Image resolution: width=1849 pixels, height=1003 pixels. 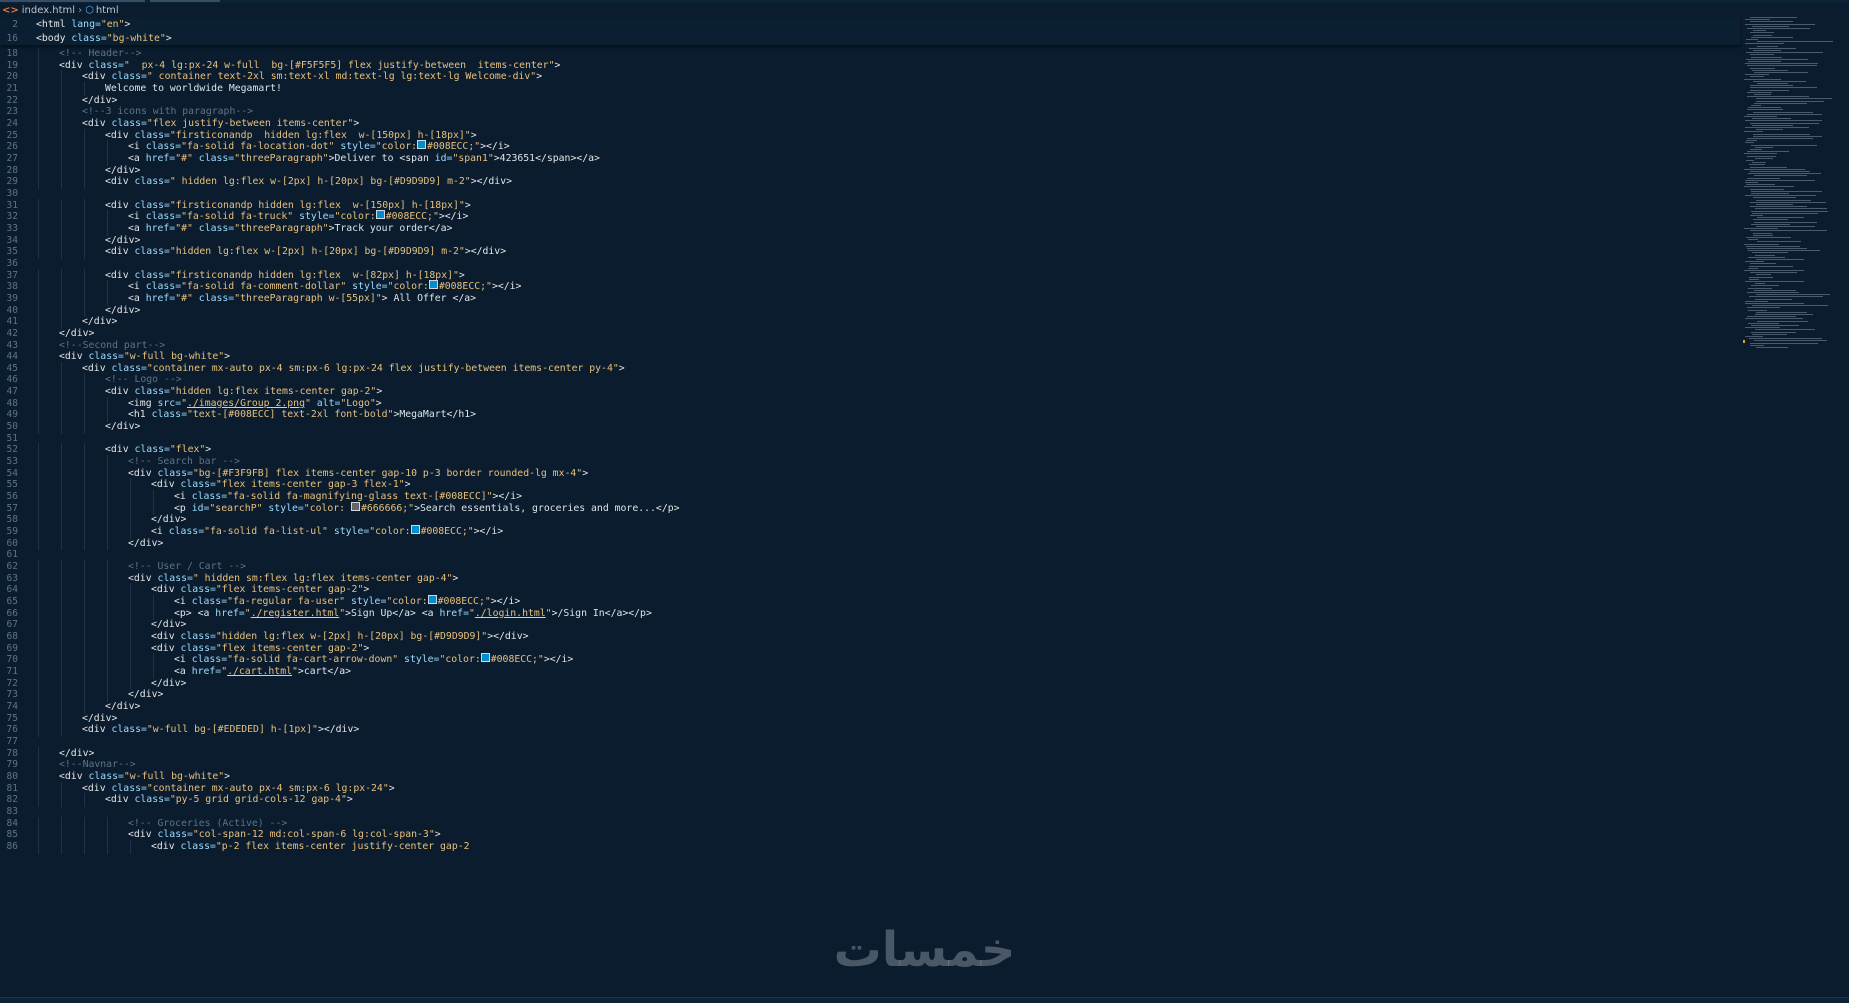 I want to click on code-link: ./images/Group 2.png, so click(x=246, y=403).